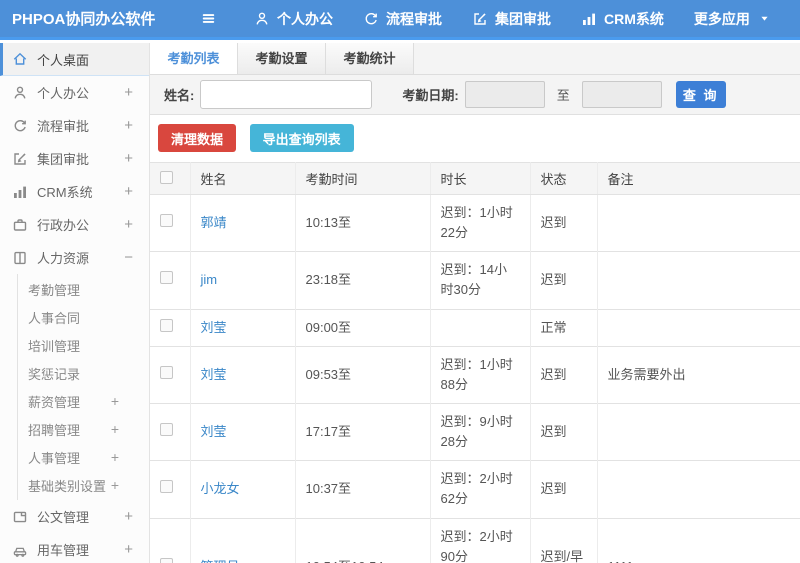 Image resolution: width=800 pixels, height=563 pixels. Describe the element at coordinates (480, 222) in the screenshot. I see `duration-cell: 迟到：1小时22分` at that location.